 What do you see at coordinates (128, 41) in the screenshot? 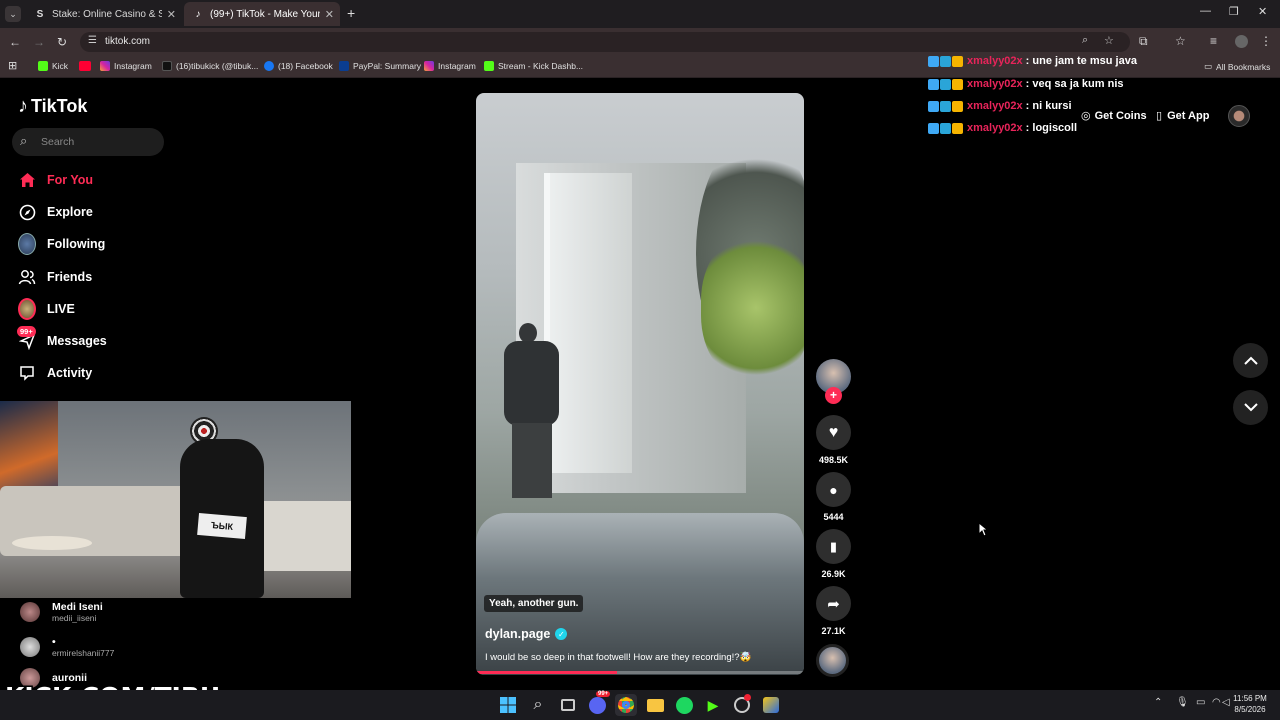
I see `url-text: tiktok.com` at bounding box center [128, 41].